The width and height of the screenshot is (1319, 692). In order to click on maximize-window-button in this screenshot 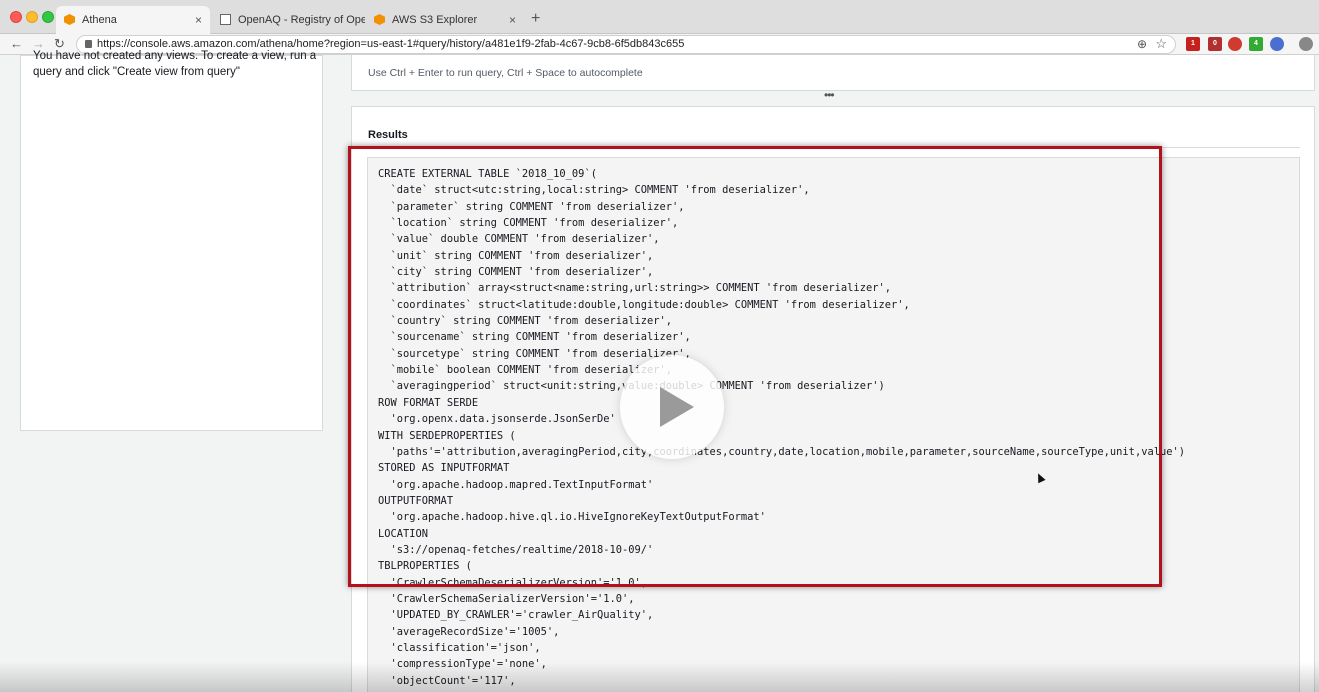, I will do `click(48, 17)`.